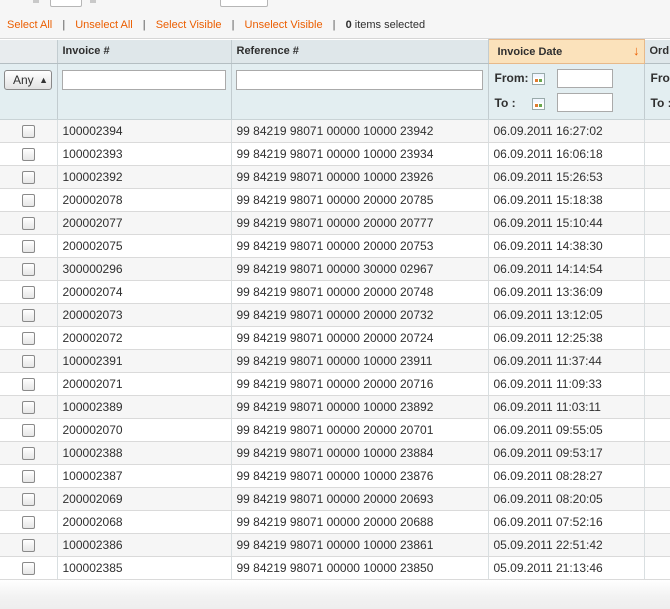 The width and height of the screenshot is (670, 609). Describe the element at coordinates (144, 51) in the screenshot. I see `column-invoice-number: Invoice #` at that location.